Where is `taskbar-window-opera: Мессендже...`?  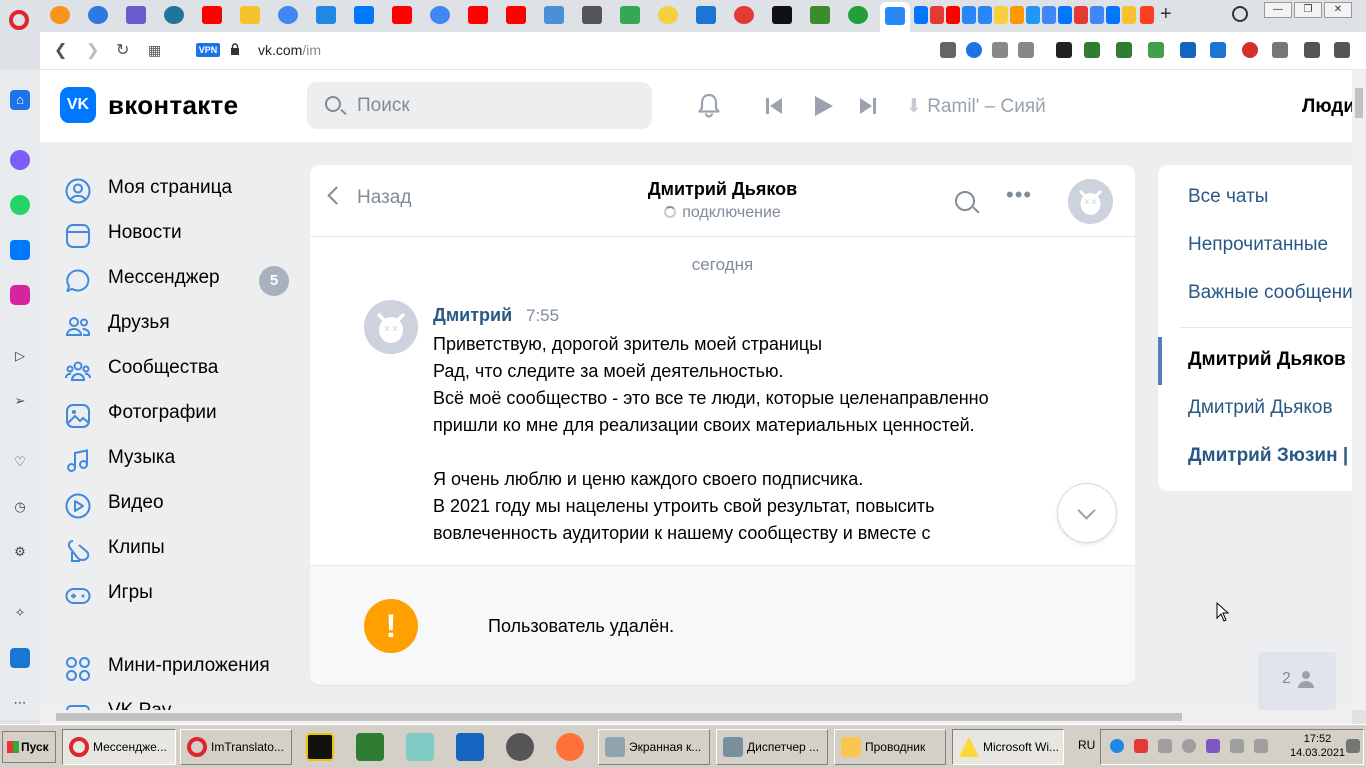
taskbar-window-opera: Мессендже... is located at coordinates (119, 747).